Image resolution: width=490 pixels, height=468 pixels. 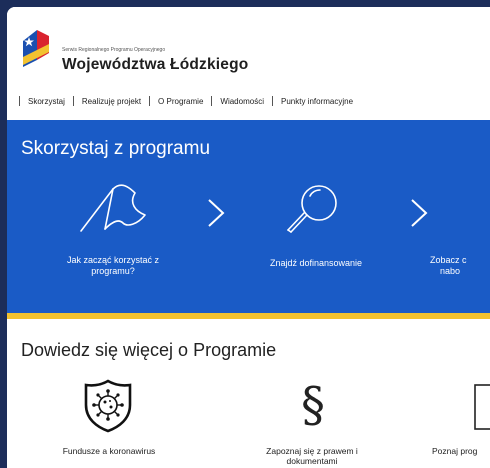 What do you see at coordinates (312, 451) in the screenshot?
I see `item-label-law-documents-line1: Zapoznaj się z prawem i` at bounding box center [312, 451].